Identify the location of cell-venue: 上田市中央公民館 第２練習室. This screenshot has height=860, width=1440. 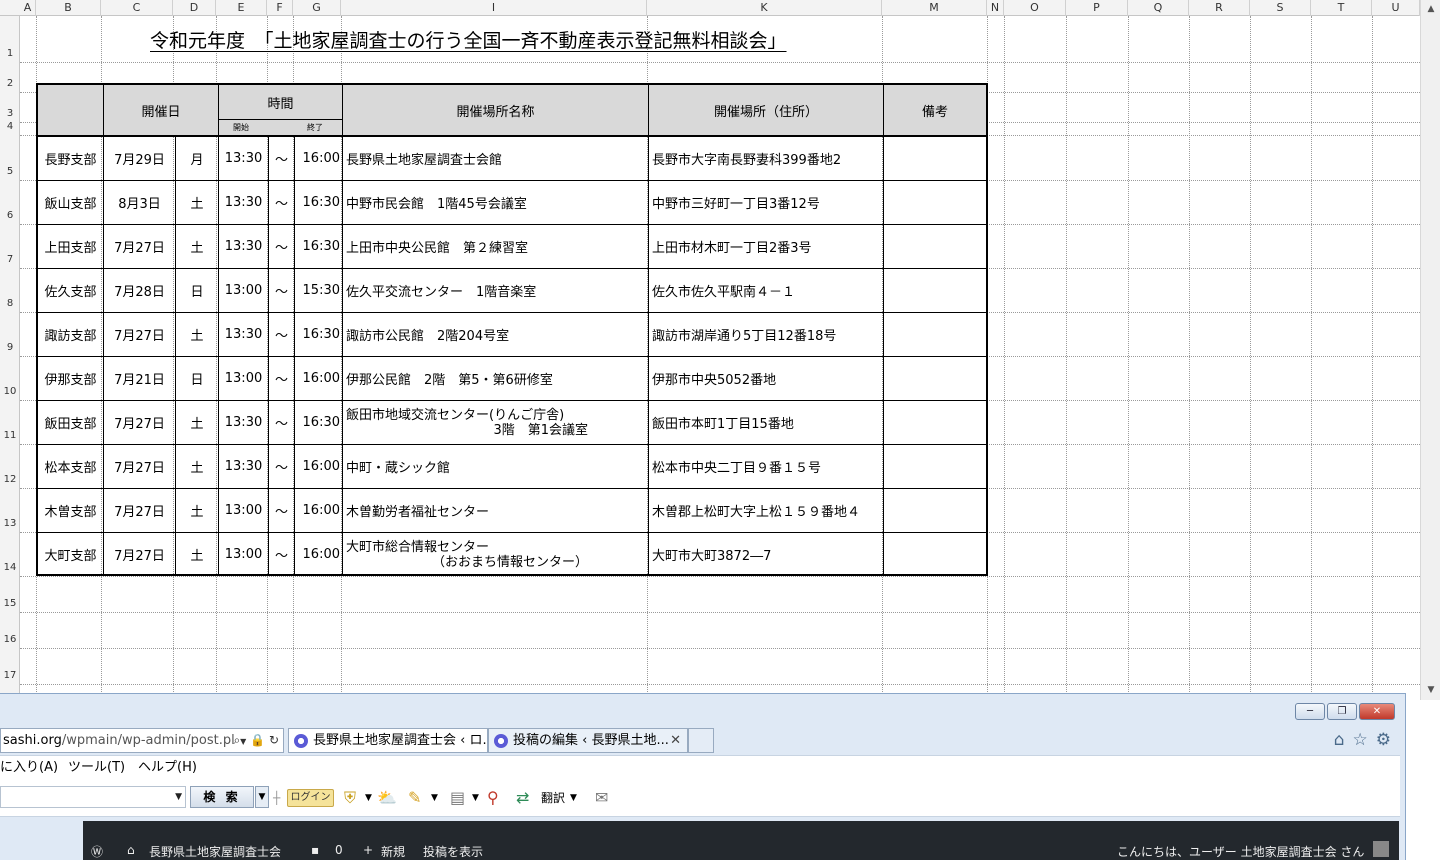
(496, 246).